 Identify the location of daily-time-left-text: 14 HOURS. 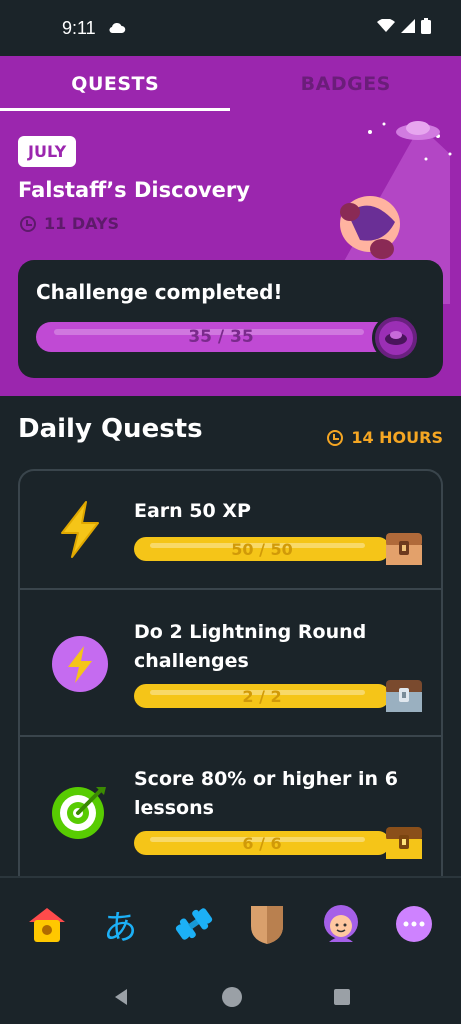
(397, 437).